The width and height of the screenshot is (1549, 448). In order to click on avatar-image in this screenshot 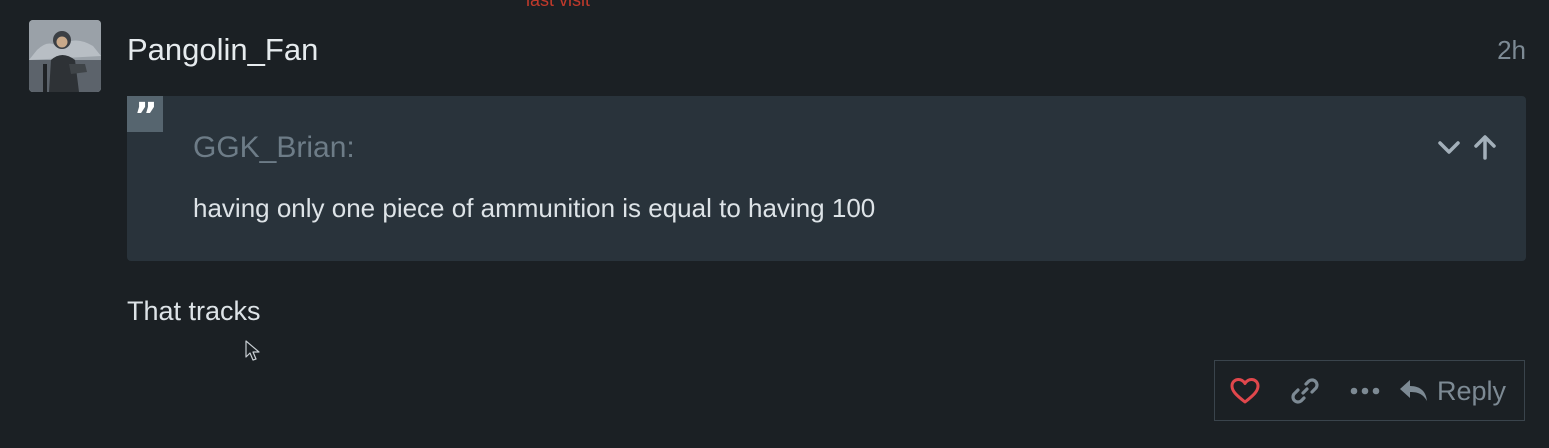, I will do `click(65, 56)`.